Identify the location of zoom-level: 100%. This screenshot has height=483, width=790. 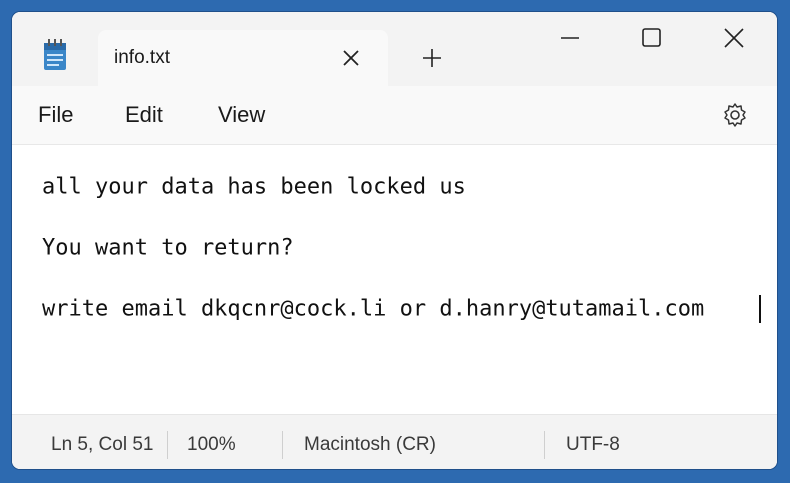
(211, 445).